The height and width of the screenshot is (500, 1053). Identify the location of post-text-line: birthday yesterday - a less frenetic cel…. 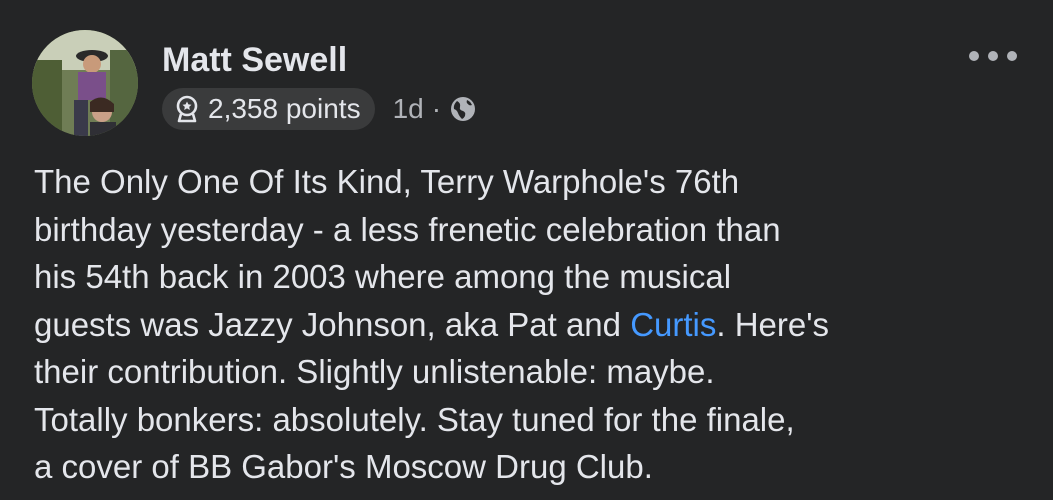
(407, 229).